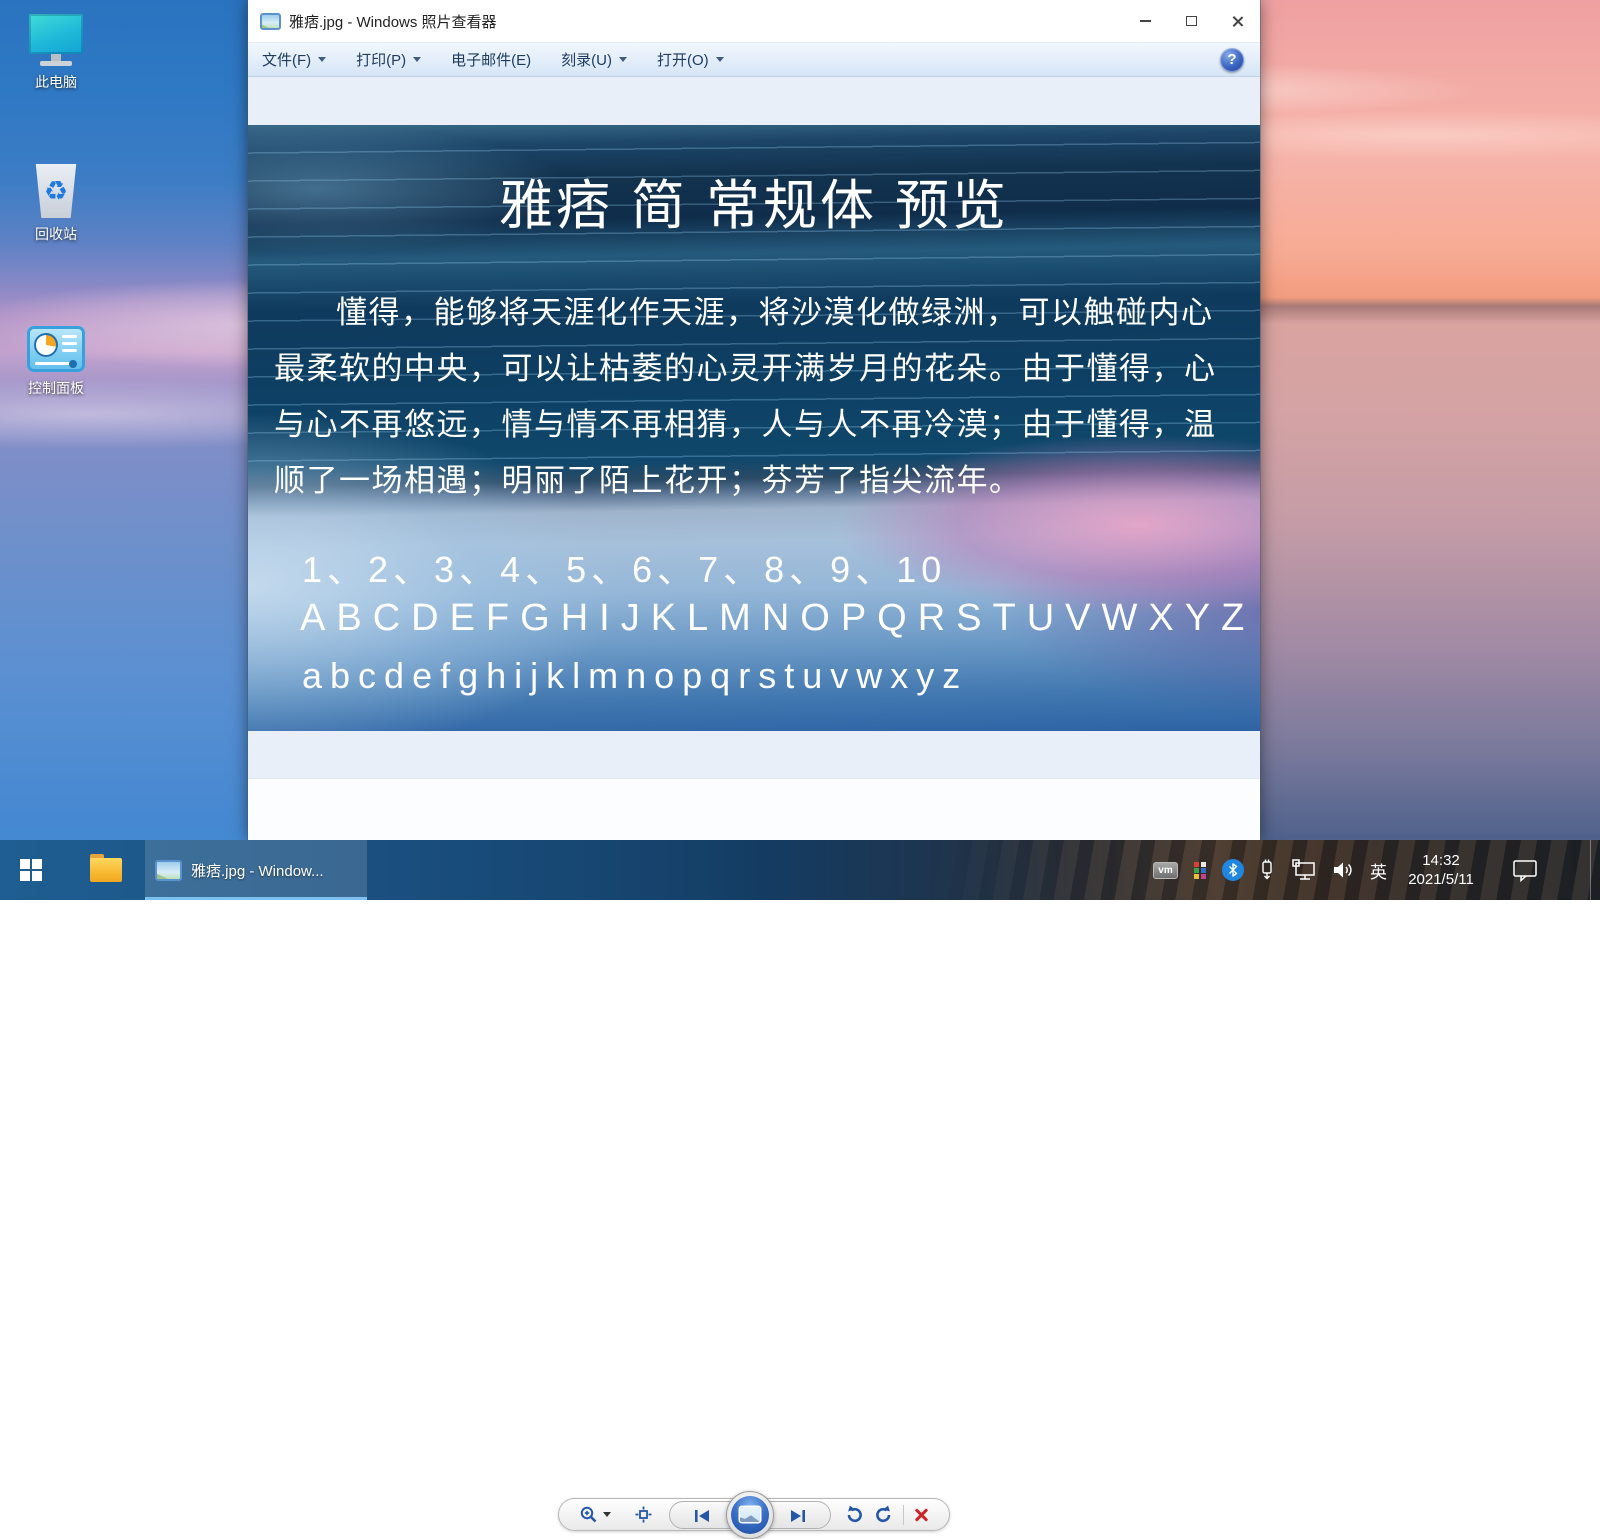 This screenshot has height=1539, width=1600. I want to click on maximize-icon, so click(1191, 21).